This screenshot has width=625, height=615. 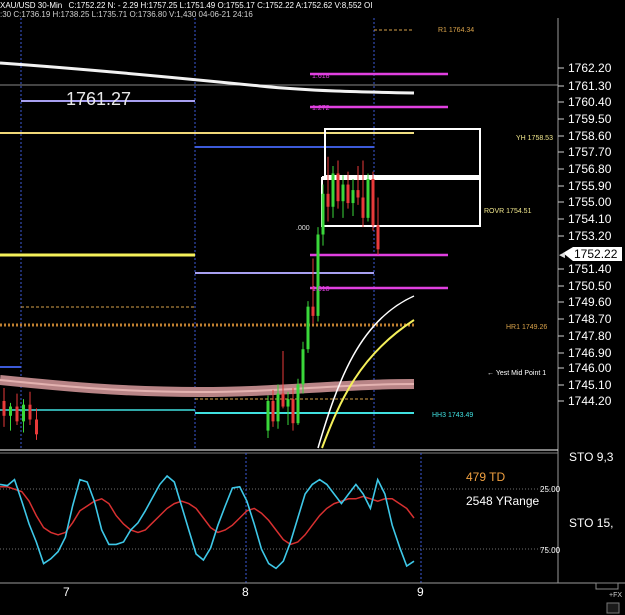 What do you see at coordinates (590, 219) in the screenshot?
I see `price-tick-label: 1754.10` at bounding box center [590, 219].